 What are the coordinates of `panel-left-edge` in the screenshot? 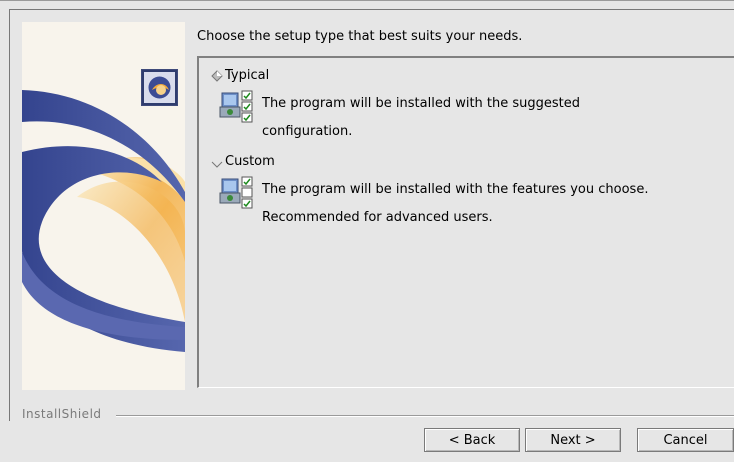 It's located at (9, 215).